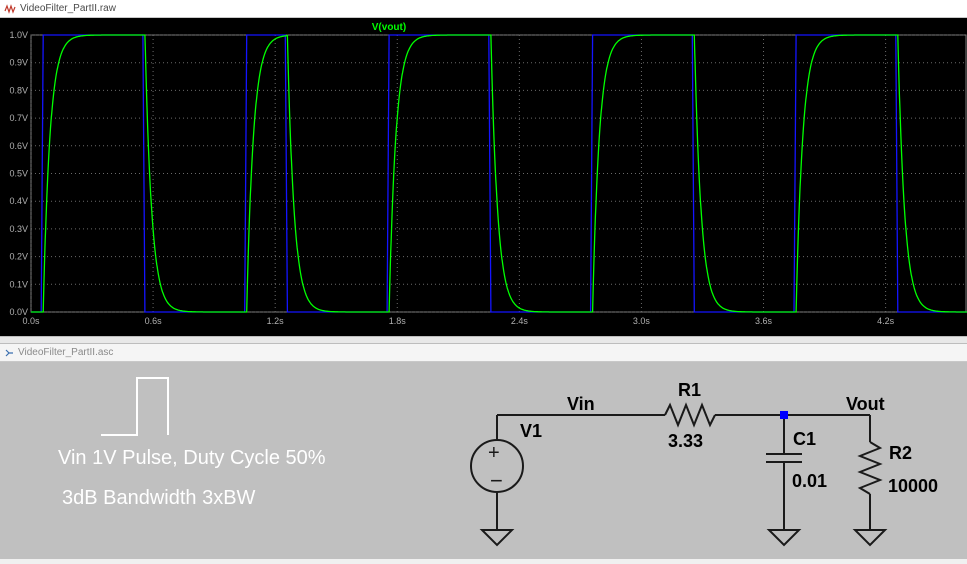 This screenshot has width=967, height=564. I want to click on y-tick-label: 1.0V, so click(18, 35).